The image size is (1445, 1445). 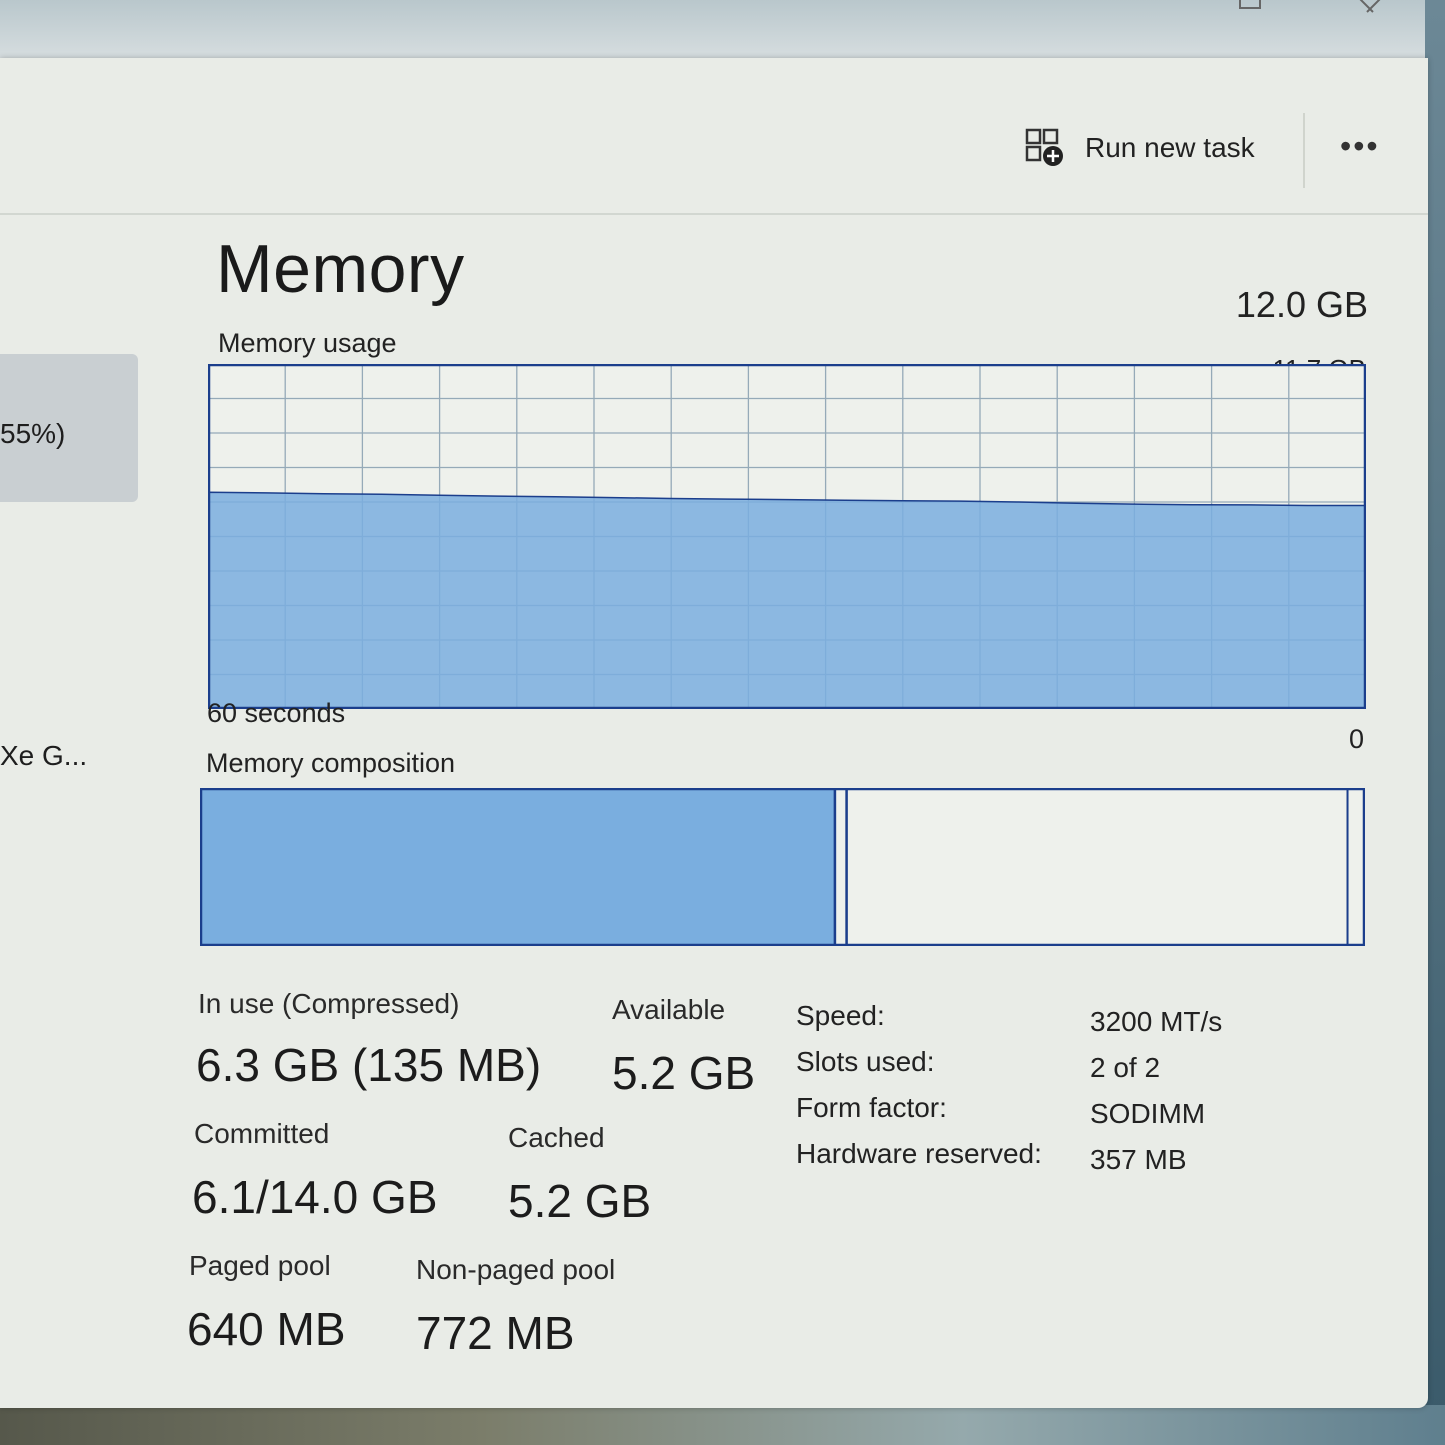 I want to click on hardware-reserved-value: 357 MB, so click(x=1138, y=1159).